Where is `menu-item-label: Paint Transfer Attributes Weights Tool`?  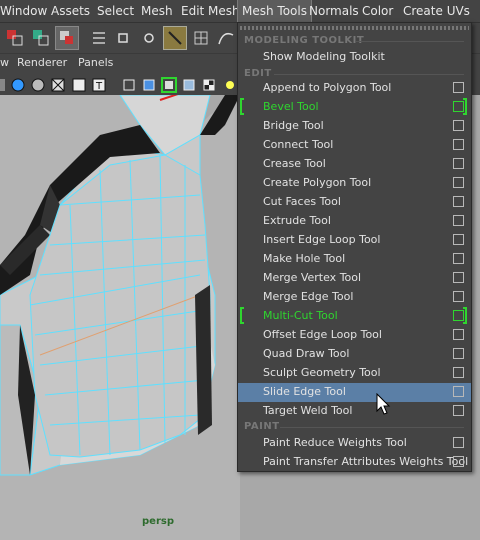 menu-item-label: Paint Transfer Attributes Weights Tool is located at coordinates (366, 461).